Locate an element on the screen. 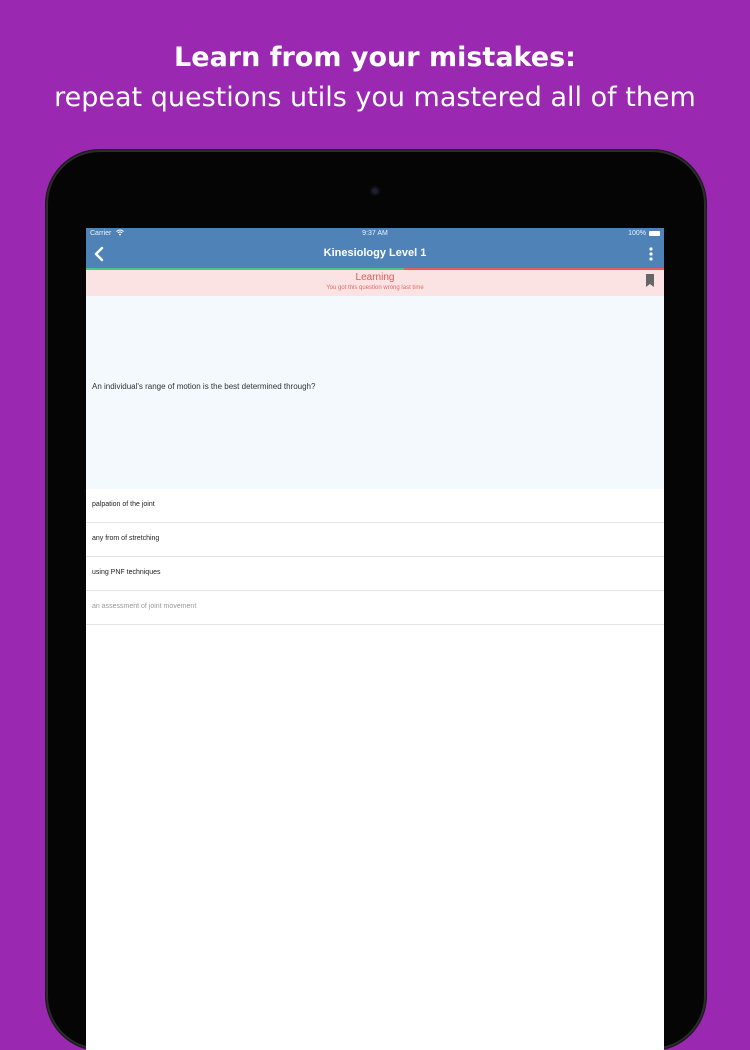  battery-icon is located at coordinates (654, 233).